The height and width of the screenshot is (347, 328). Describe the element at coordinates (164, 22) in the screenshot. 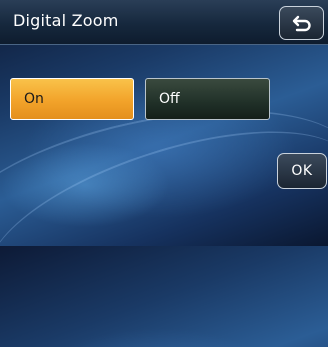

I see `title-bar: Digital Zoom` at that location.